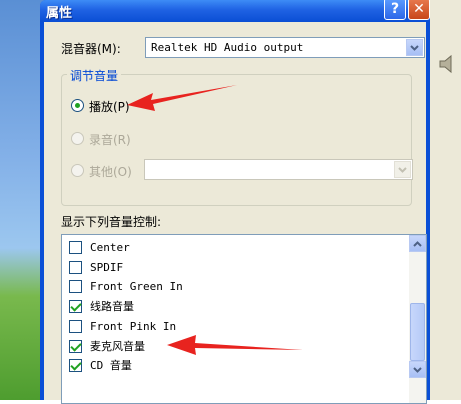  Describe the element at coordinates (75, 286) in the screenshot. I see `front-green-in-checkbox` at that location.